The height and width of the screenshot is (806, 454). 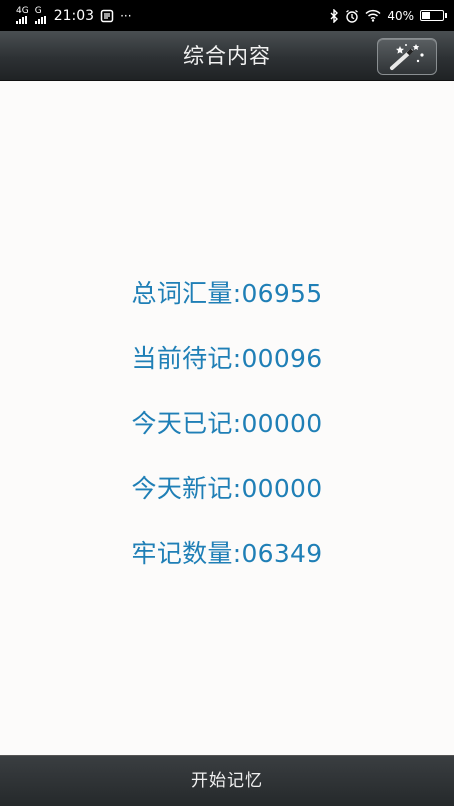 What do you see at coordinates (227, 293) in the screenshot?
I see `stat-total-words: 总词汇量:06955` at bounding box center [227, 293].